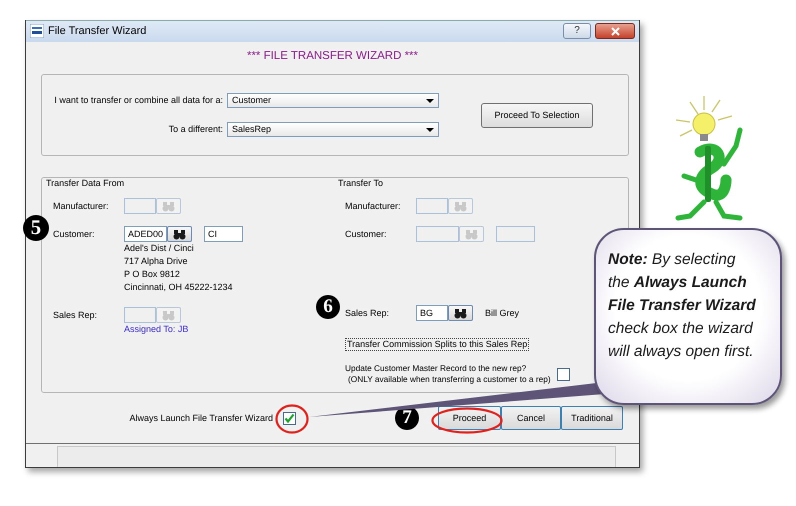 Image resolution: width=796 pixels, height=506 pixels. What do you see at coordinates (152, 275) in the screenshot?
I see `address-line: P O Box 9812` at bounding box center [152, 275].